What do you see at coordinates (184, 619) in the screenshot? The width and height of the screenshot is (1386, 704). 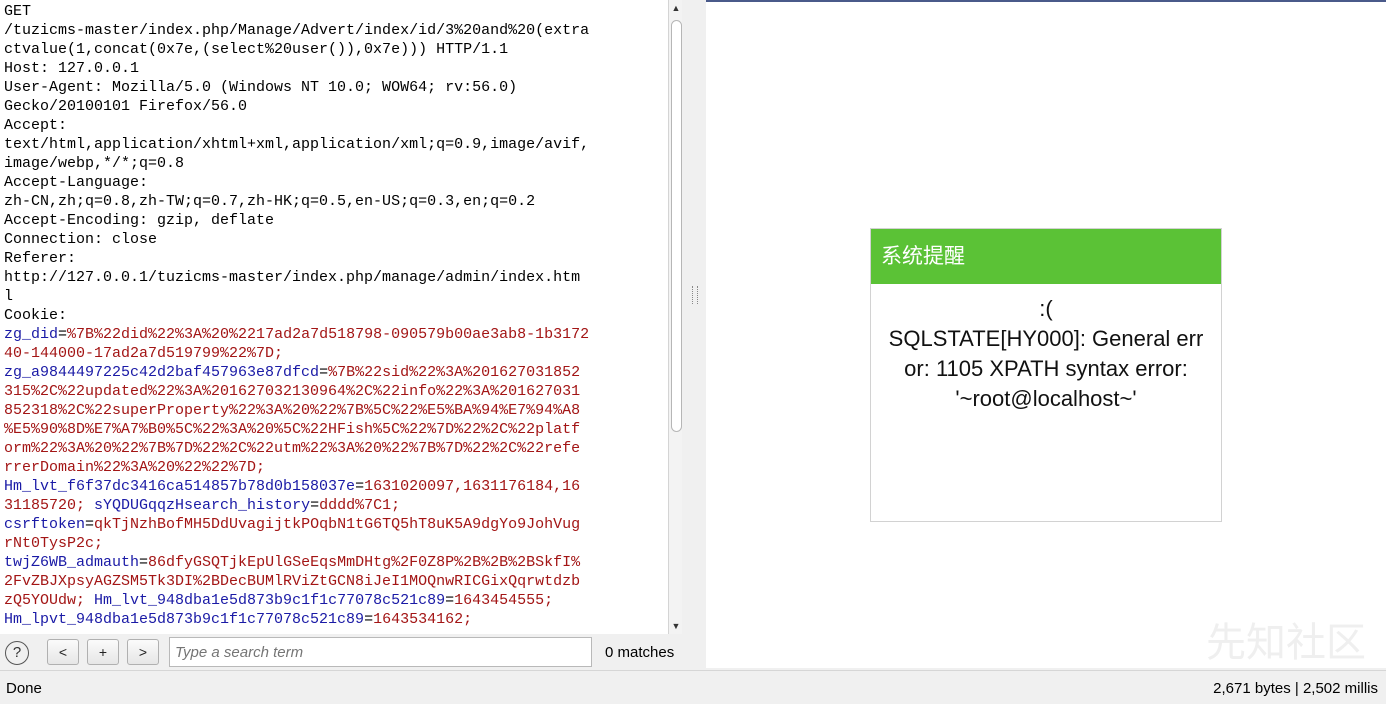 I see `cookie-name: Hm_lpvt_948dba1e5d873b9c1f1c77078c521c89` at bounding box center [184, 619].